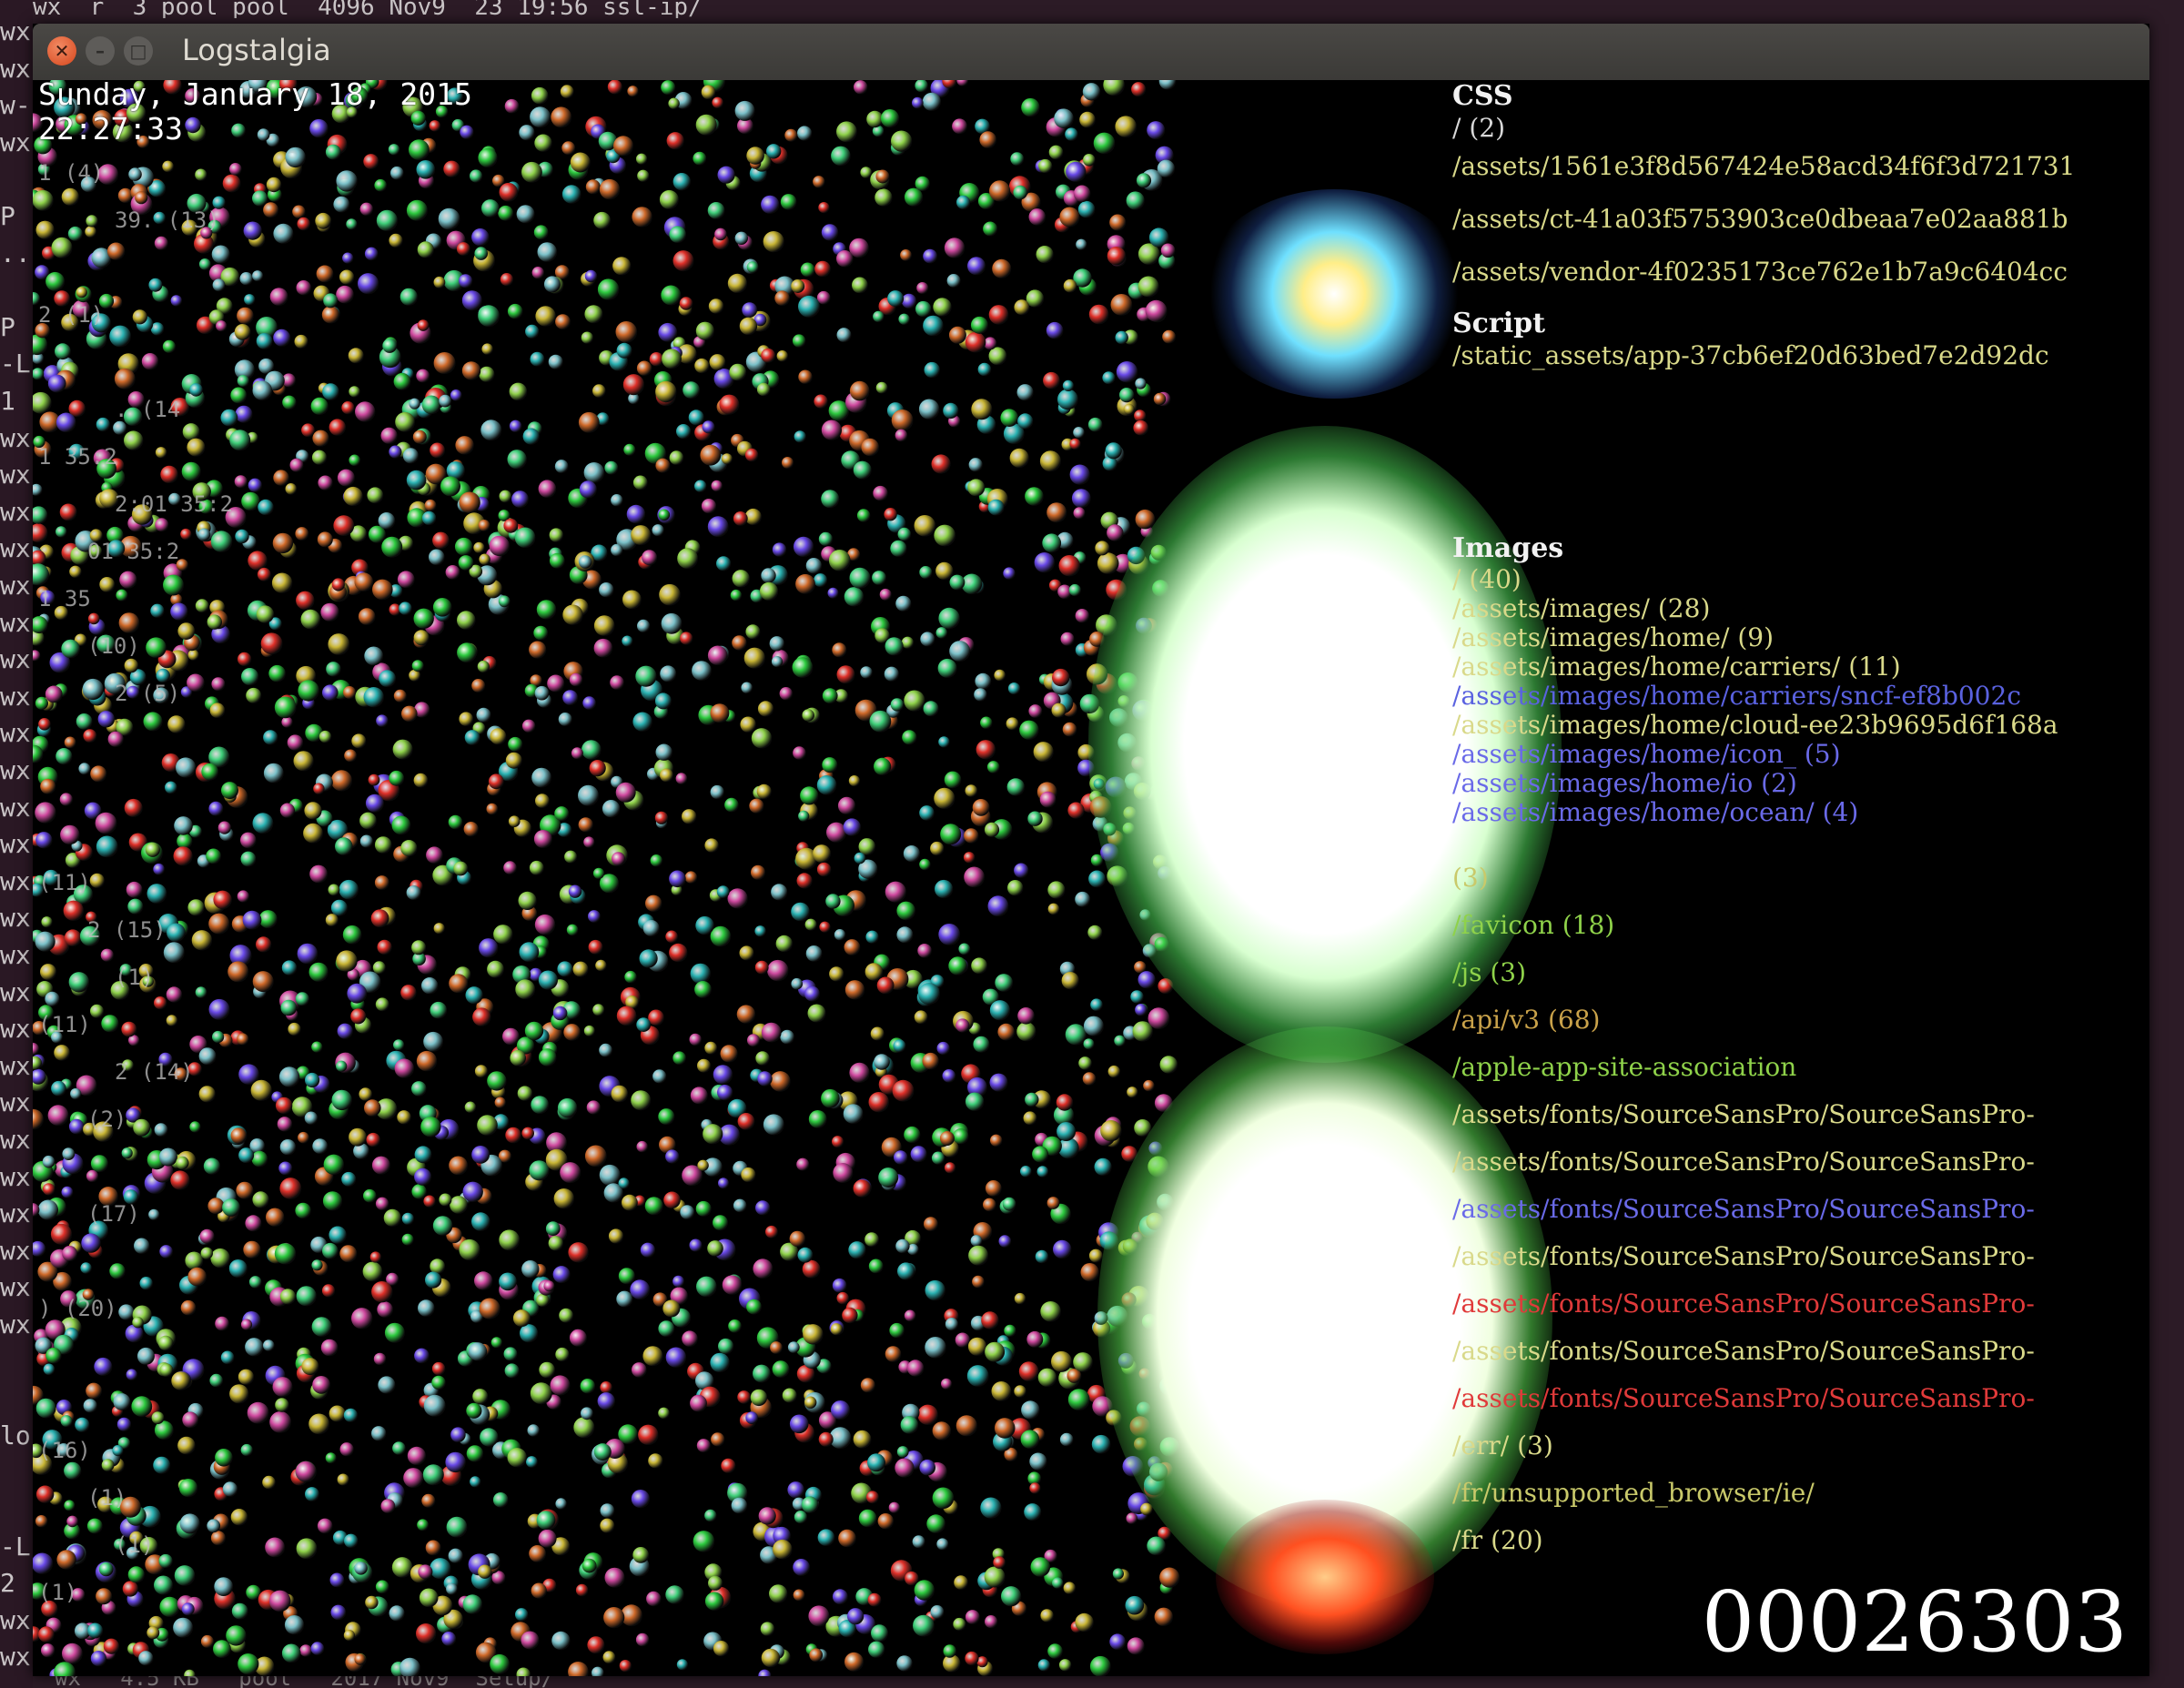 This screenshot has height=1688, width=2184. What do you see at coordinates (148, 410) in the screenshot?
I see `host-label: . (14` at bounding box center [148, 410].